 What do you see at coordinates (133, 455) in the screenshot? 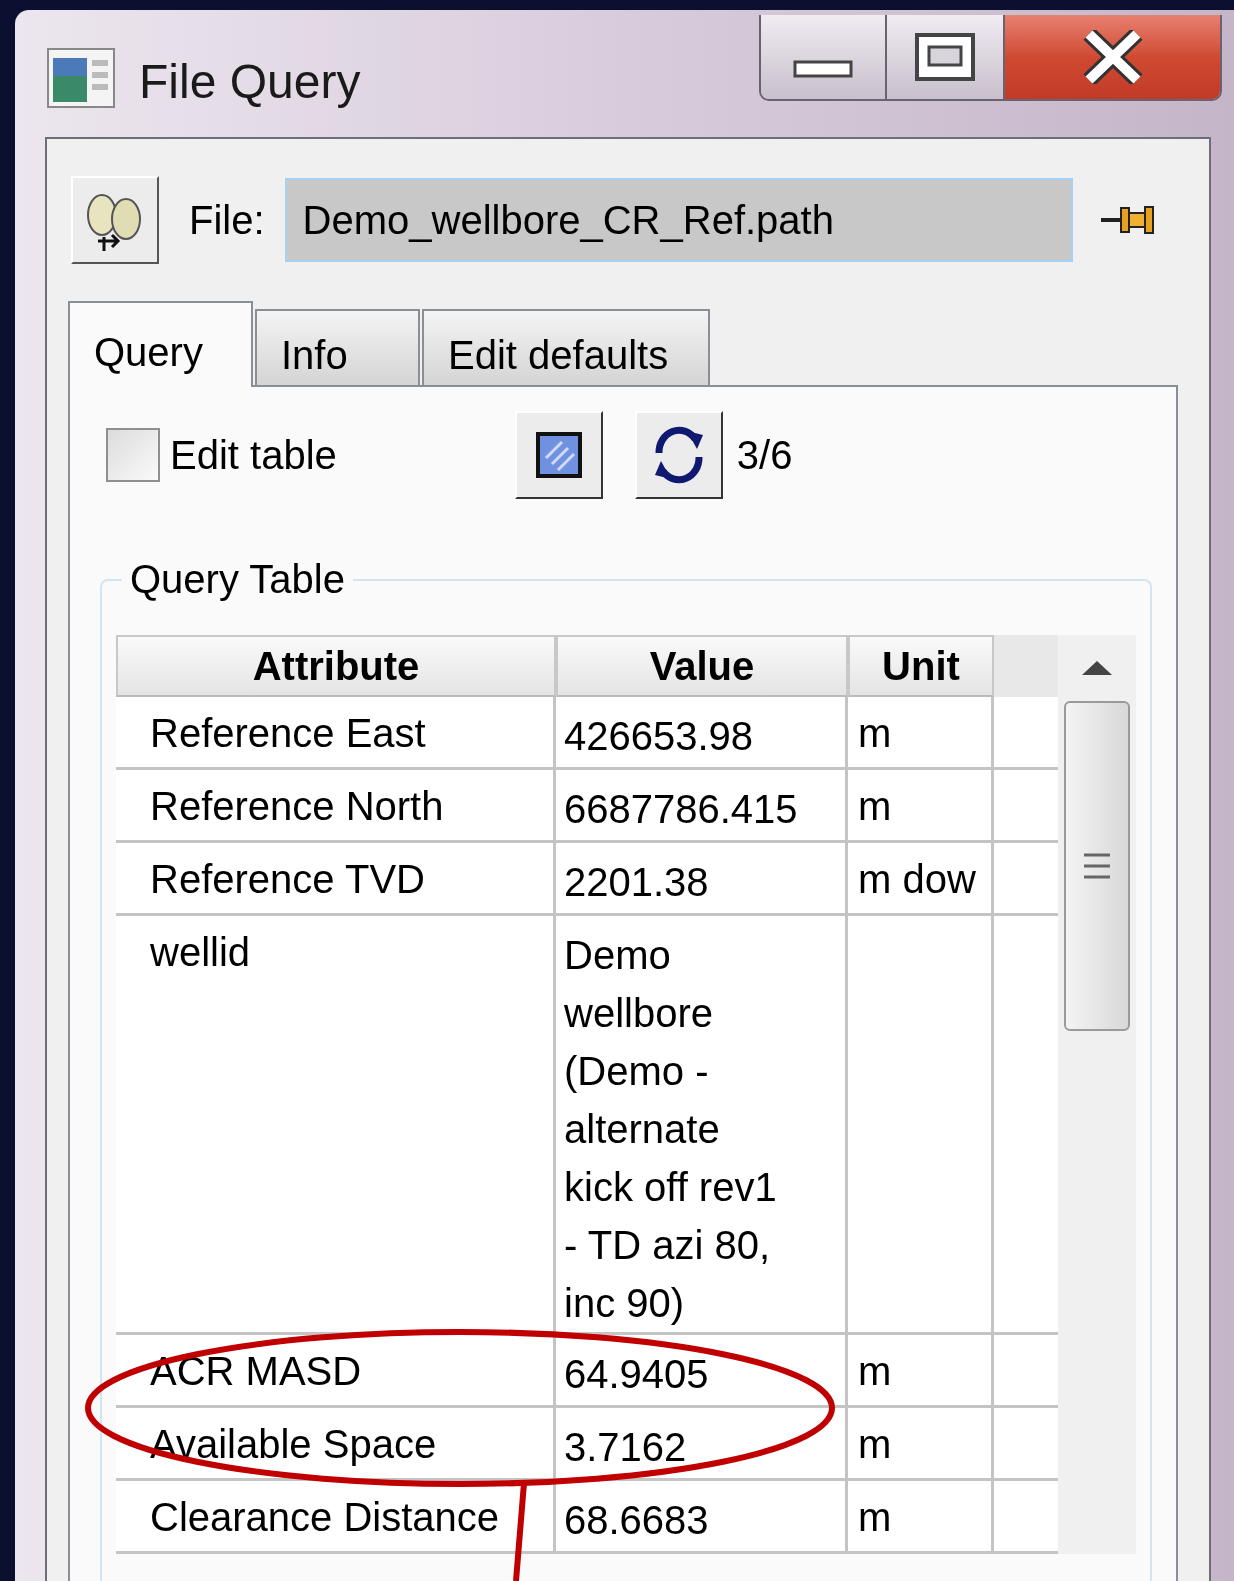
I see `checkbox` at bounding box center [133, 455].